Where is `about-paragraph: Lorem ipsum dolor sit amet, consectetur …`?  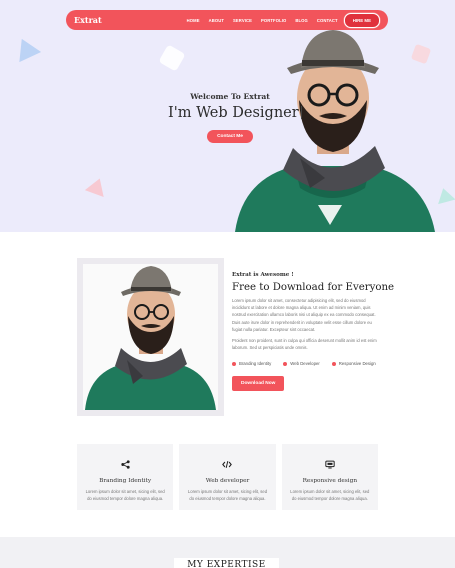
about-paragraph: Lorem ipsum dolor sit amet, consectetur … is located at coordinates (304, 315).